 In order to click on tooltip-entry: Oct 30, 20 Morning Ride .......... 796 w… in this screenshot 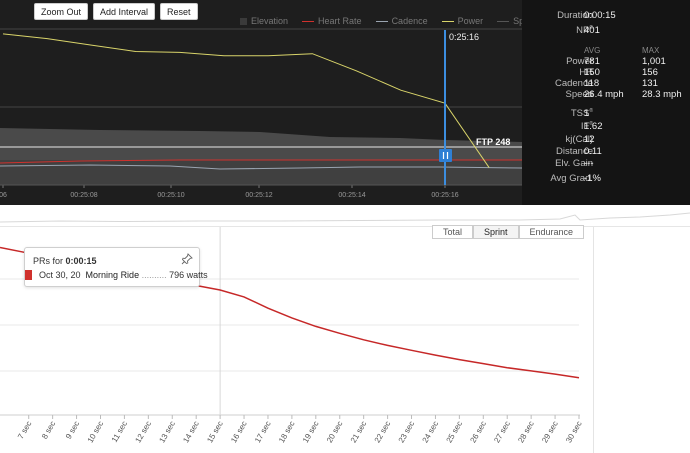, I will do `click(123, 275)`.